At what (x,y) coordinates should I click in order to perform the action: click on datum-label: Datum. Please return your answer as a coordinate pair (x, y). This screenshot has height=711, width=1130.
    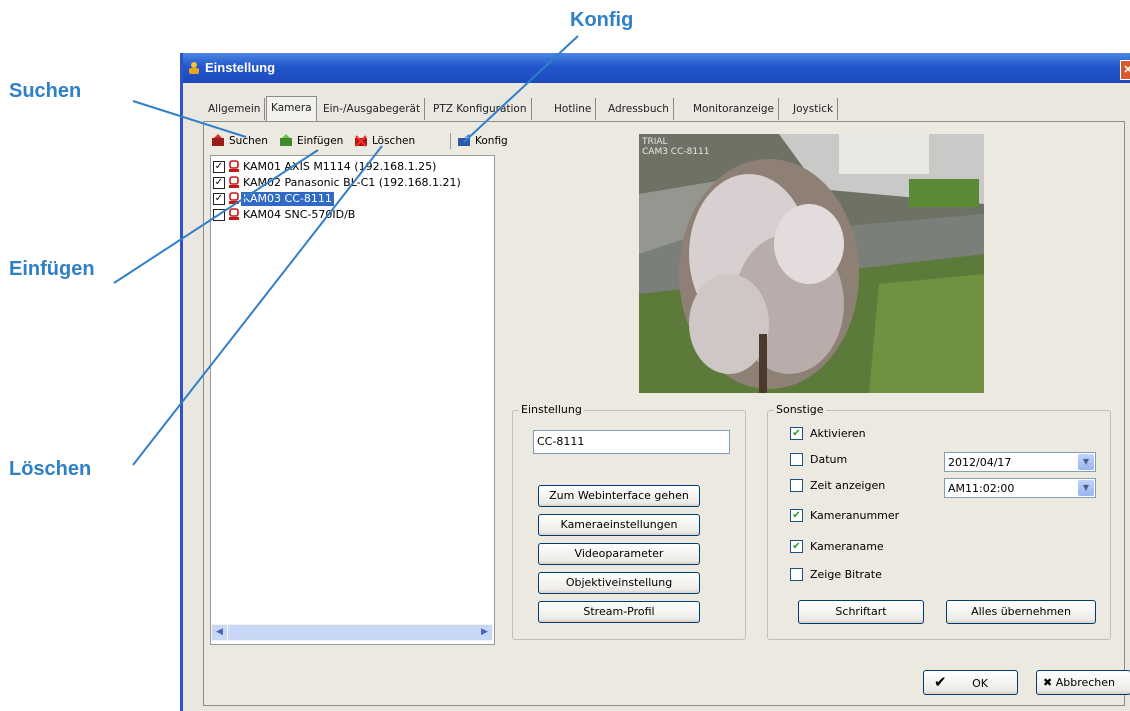
    Looking at the image, I should click on (829, 459).